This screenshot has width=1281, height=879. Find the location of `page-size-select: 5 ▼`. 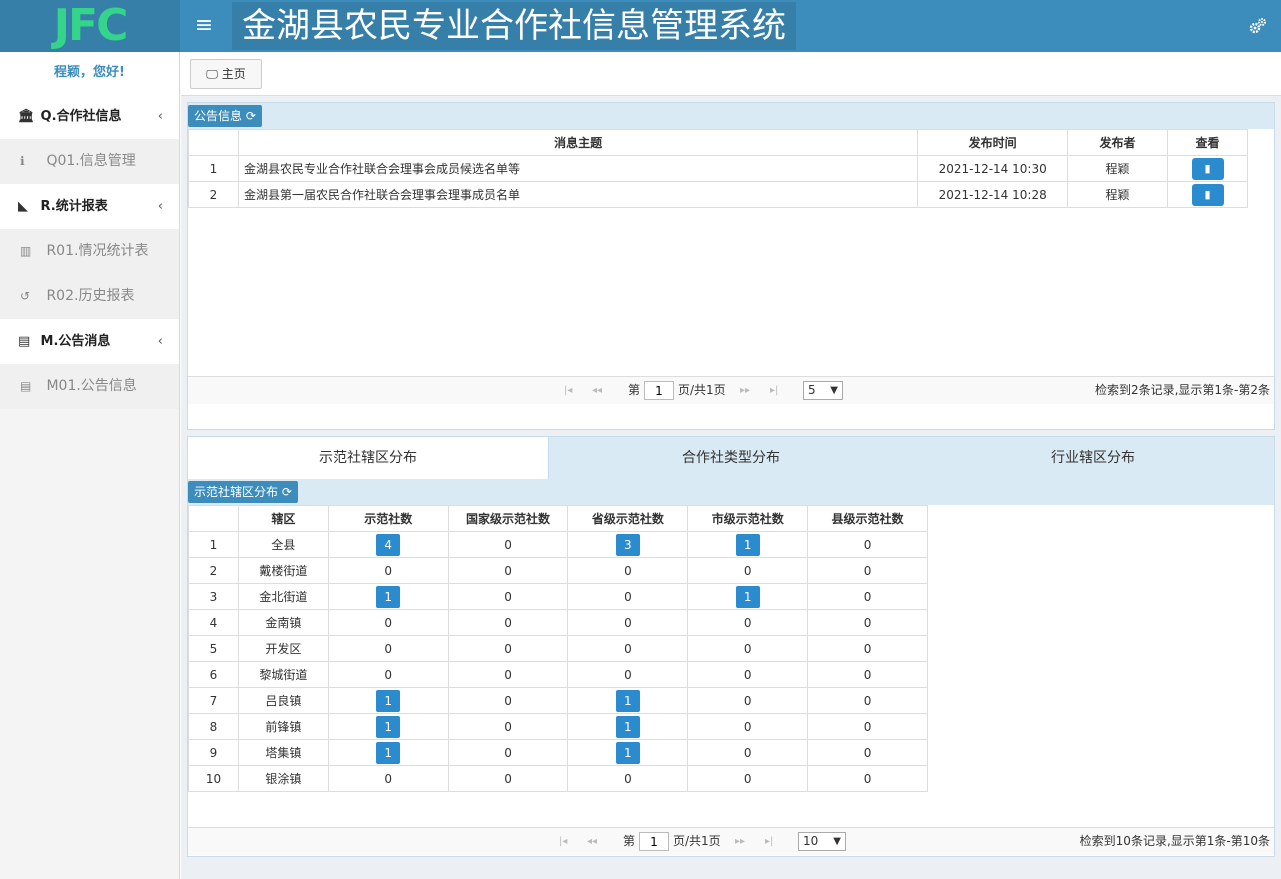

page-size-select: 5 ▼ is located at coordinates (823, 390).